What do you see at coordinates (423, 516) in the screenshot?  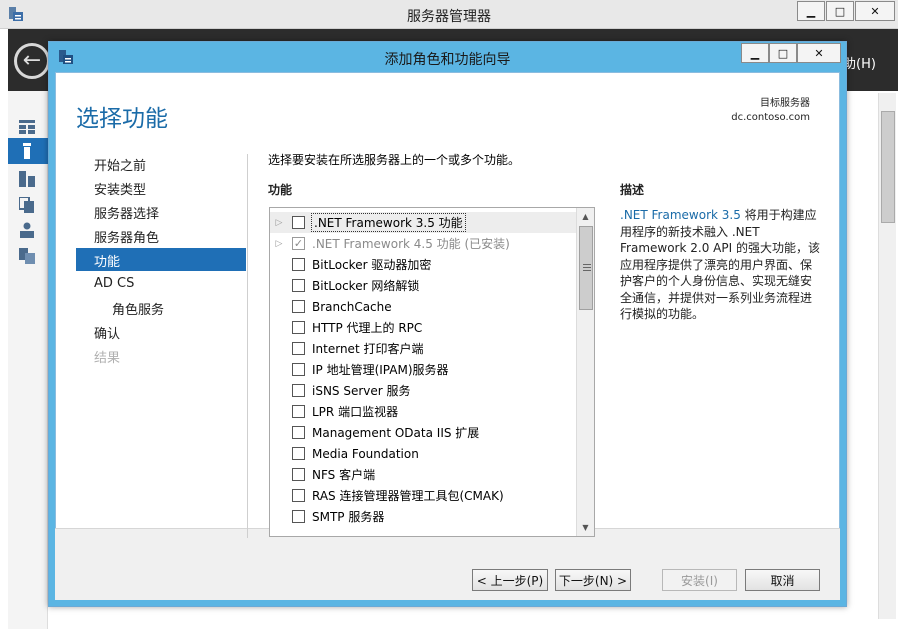 I see `feature-row: SMTP 服务器` at bounding box center [423, 516].